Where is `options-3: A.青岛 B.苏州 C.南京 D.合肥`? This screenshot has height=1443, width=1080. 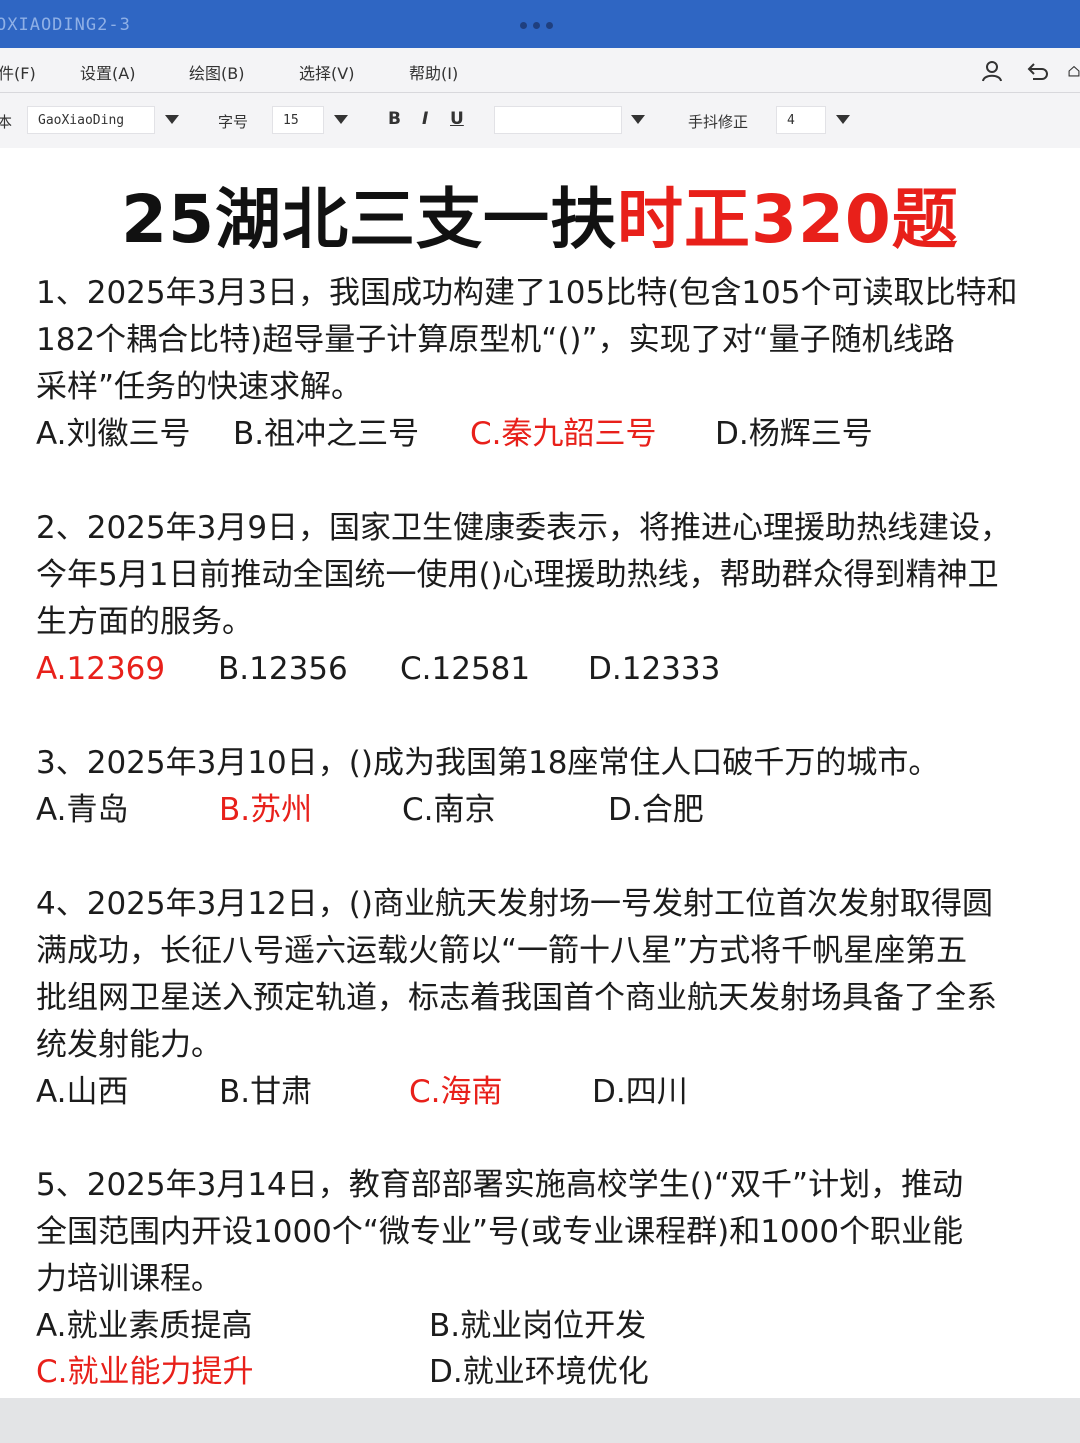 options-3: A.青岛 B.苏州 C.南京 D.合肥 is located at coordinates (540, 810).